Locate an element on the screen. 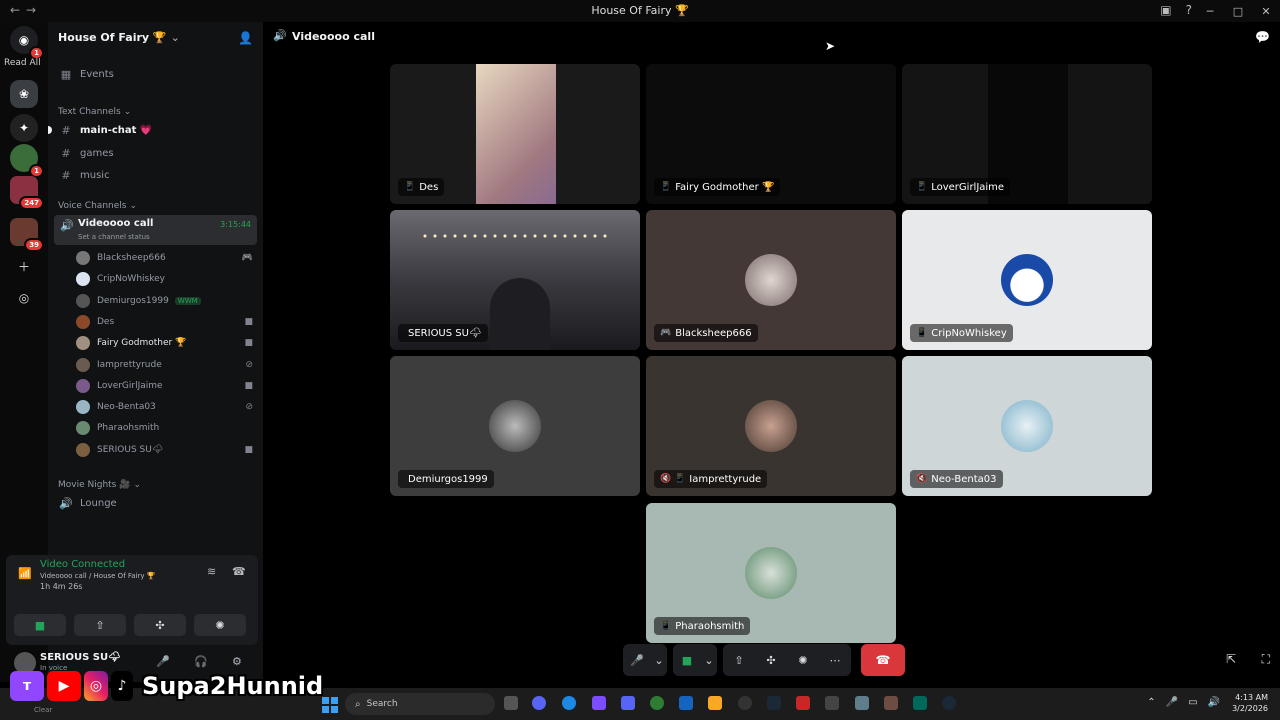  hang-up-button: ☎ is located at coordinates (883, 660).